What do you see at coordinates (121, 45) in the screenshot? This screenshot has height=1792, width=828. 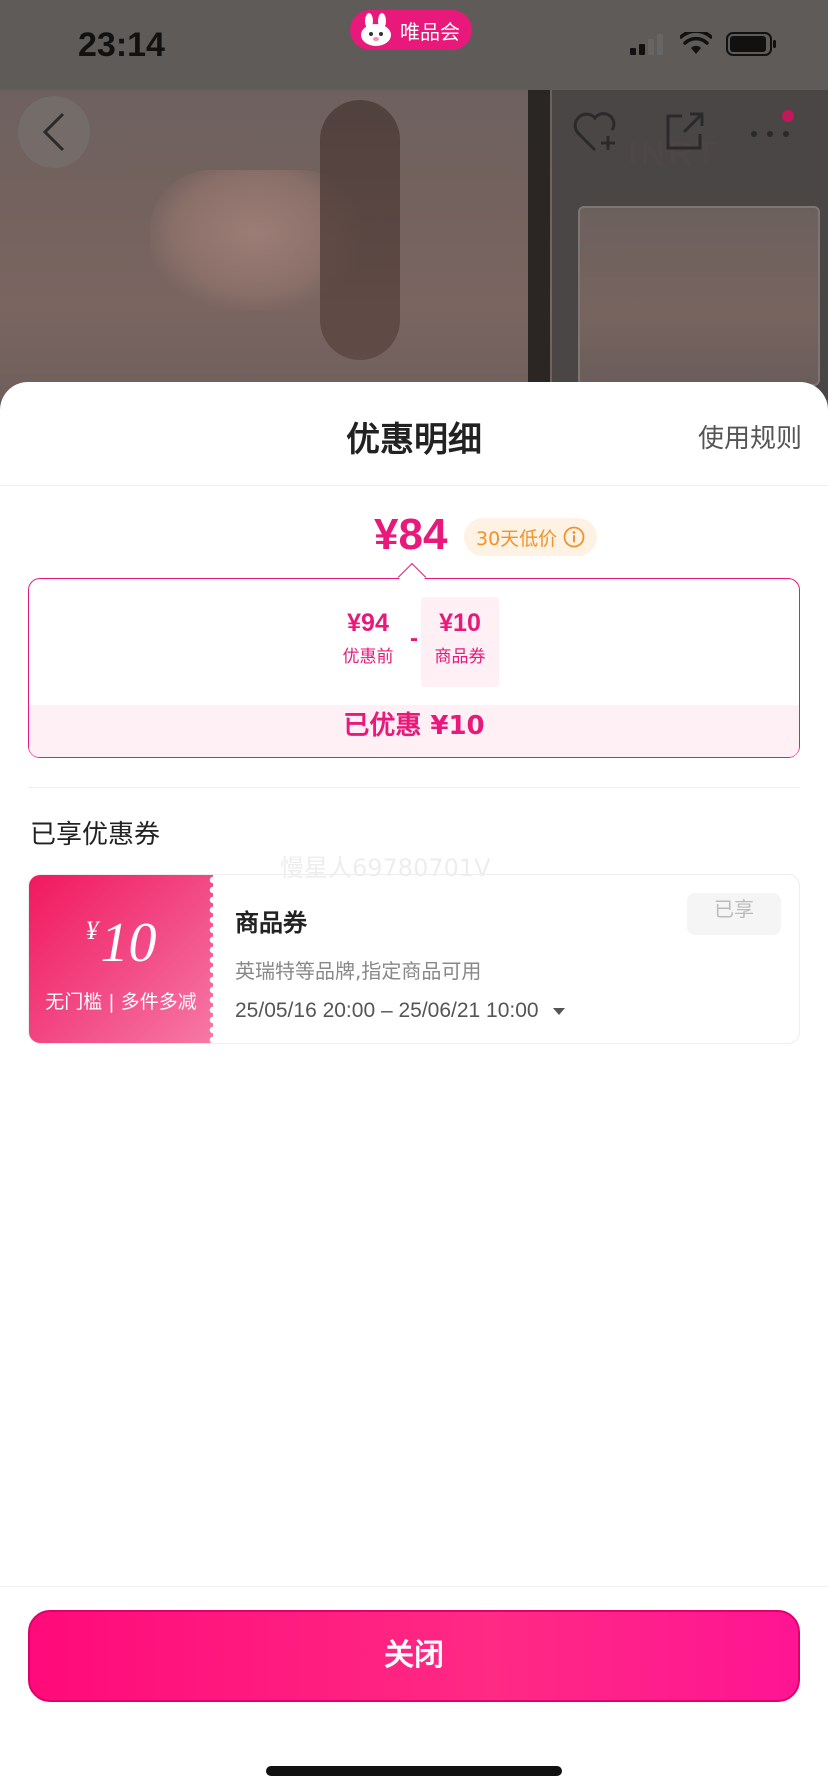 I see `status-time: 23:14` at bounding box center [121, 45].